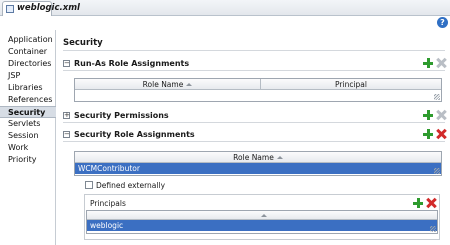 The width and height of the screenshot is (450, 245). Describe the element at coordinates (28, 88) in the screenshot. I see `nav-item-libraries: Libraries` at that location.